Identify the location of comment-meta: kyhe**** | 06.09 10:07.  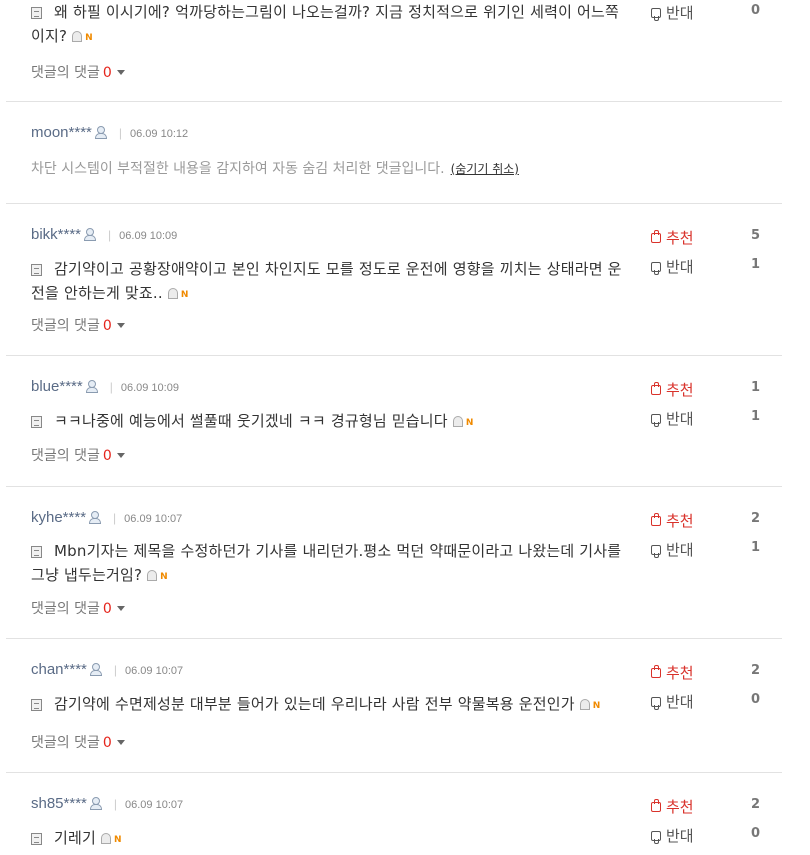
(106, 517).